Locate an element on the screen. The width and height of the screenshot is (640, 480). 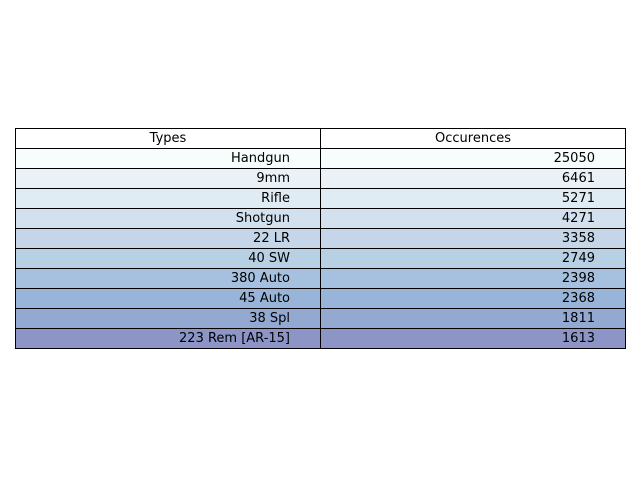
header-row: Types Occurences is located at coordinates (320, 138).